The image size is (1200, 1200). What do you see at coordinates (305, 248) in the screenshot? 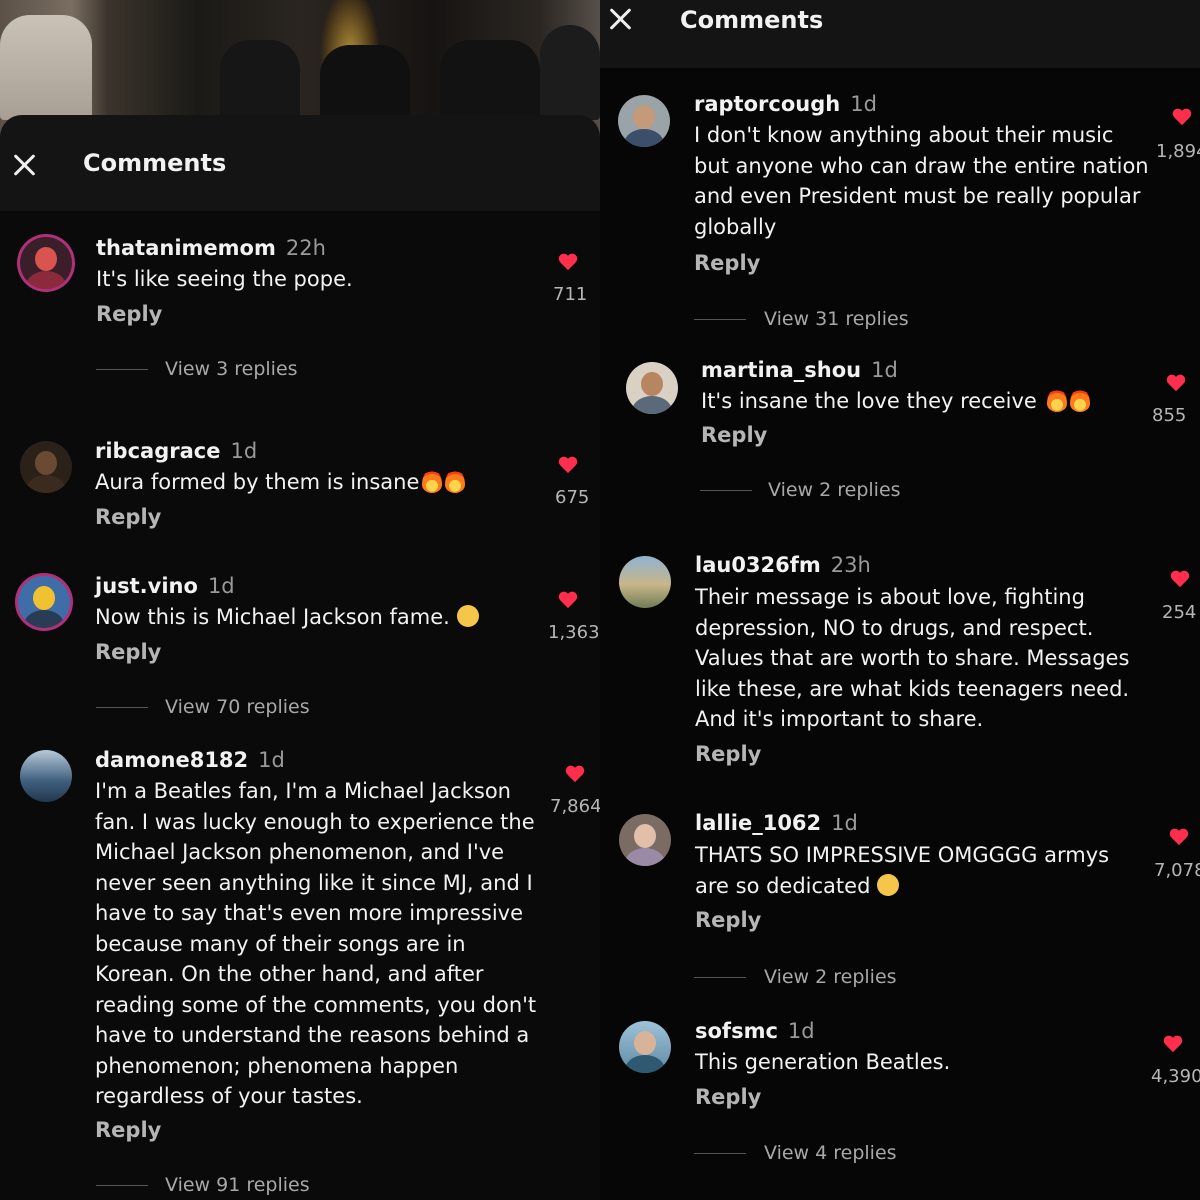
I see `comment-time: 22h` at bounding box center [305, 248].